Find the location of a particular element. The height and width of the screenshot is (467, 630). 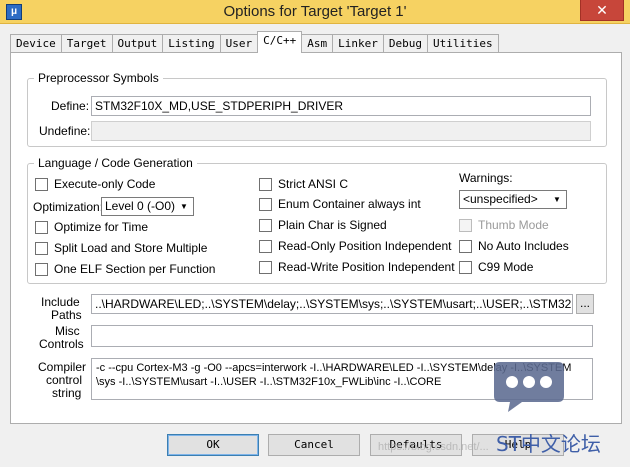

close-icon: ✕ is located at coordinates (602, 10).